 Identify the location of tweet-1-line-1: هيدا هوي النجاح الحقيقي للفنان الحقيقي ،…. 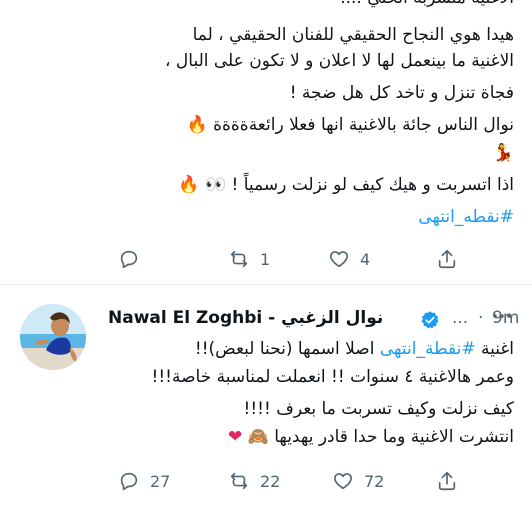
(353, 35).